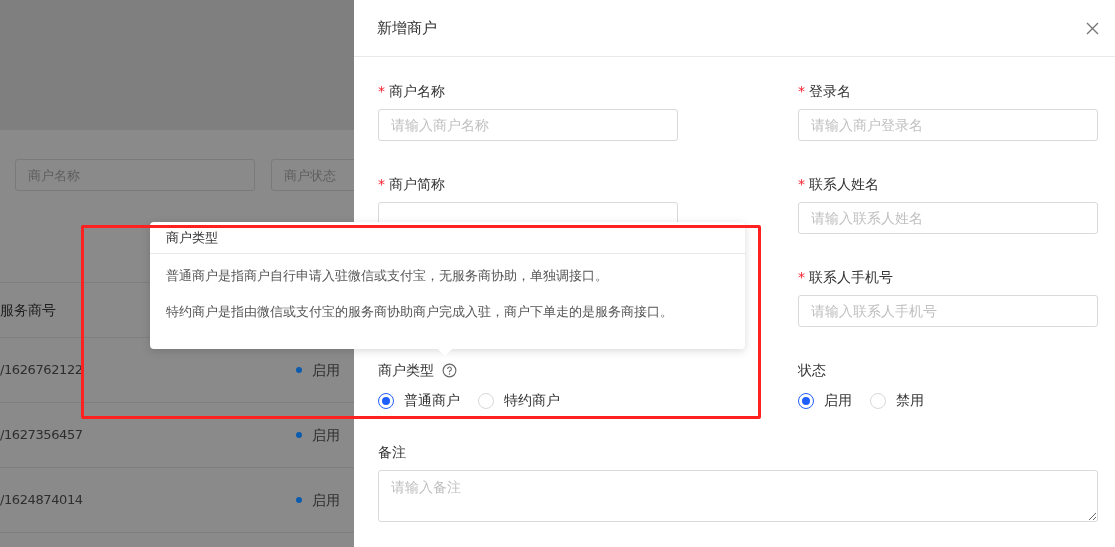 This screenshot has width=1115, height=547. Describe the element at coordinates (948, 311) in the screenshot. I see `input-field: 请输入联系人手机号` at that location.